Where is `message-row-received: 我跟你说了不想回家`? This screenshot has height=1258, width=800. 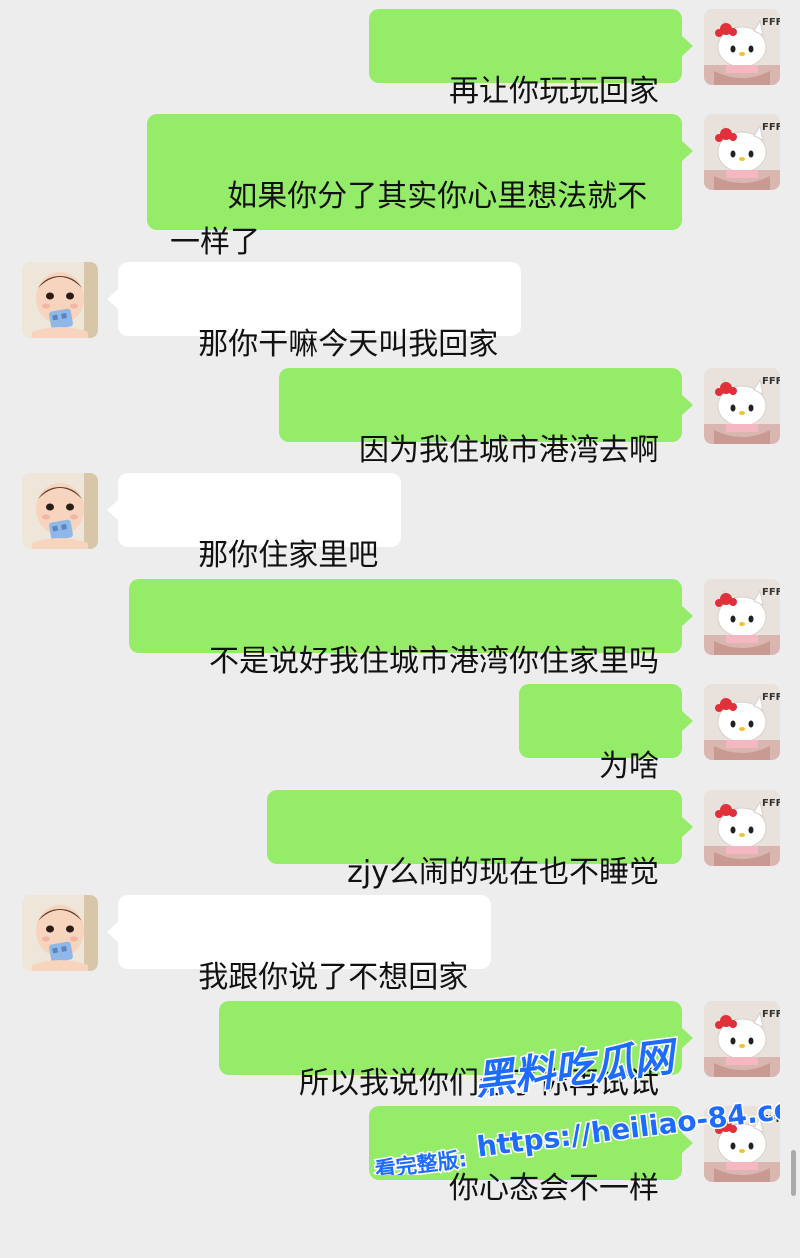 message-row-received: 我跟你说了不想回家 is located at coordinates (400, 945).